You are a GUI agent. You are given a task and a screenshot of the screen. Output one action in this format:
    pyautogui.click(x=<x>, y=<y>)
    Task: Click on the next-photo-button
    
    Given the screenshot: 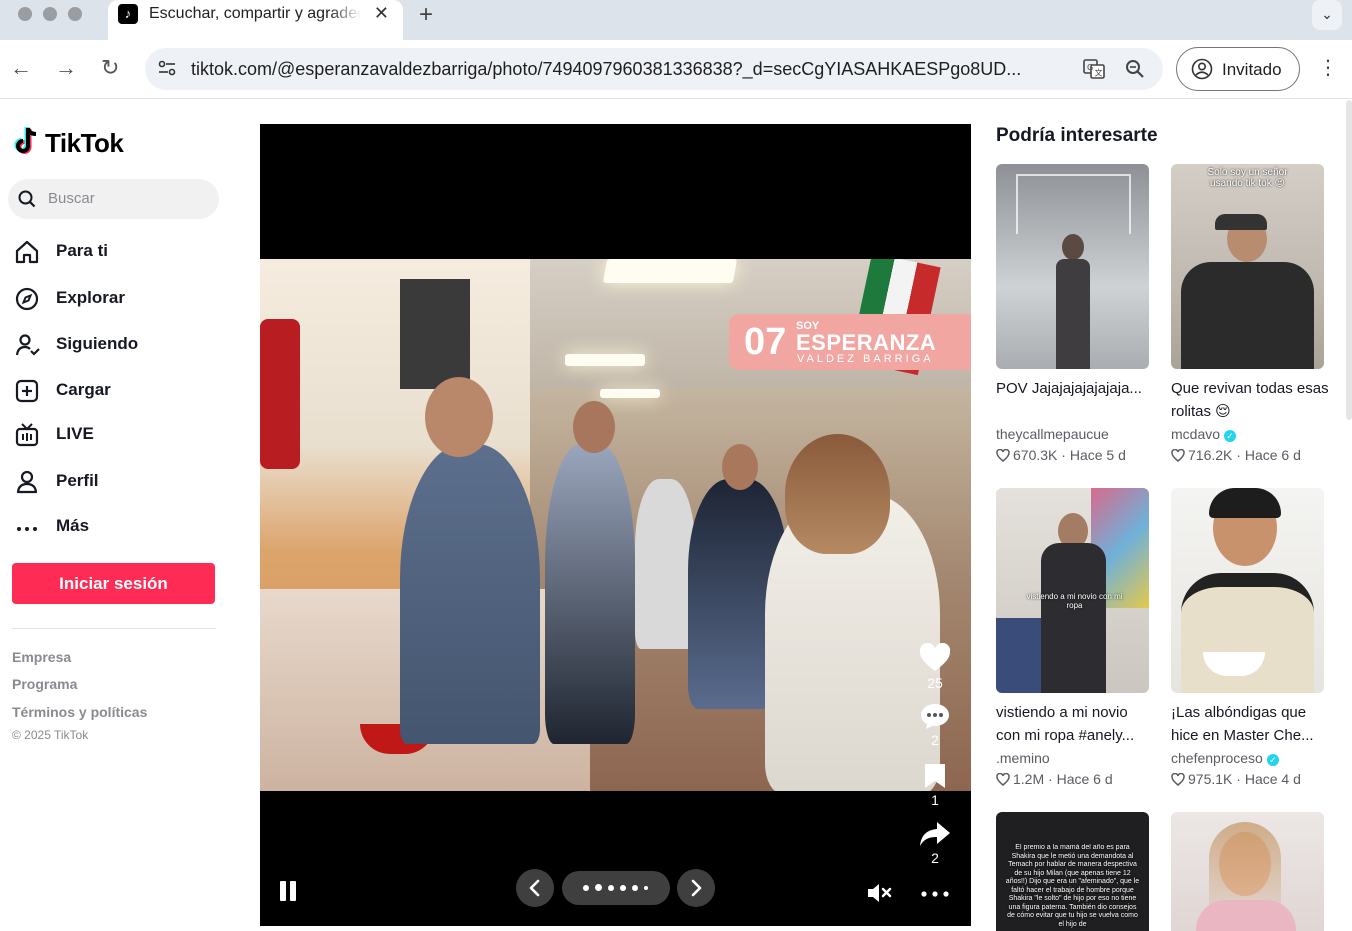 What is the action you would take?
    pyautogui.click(x=696, y=888)
    